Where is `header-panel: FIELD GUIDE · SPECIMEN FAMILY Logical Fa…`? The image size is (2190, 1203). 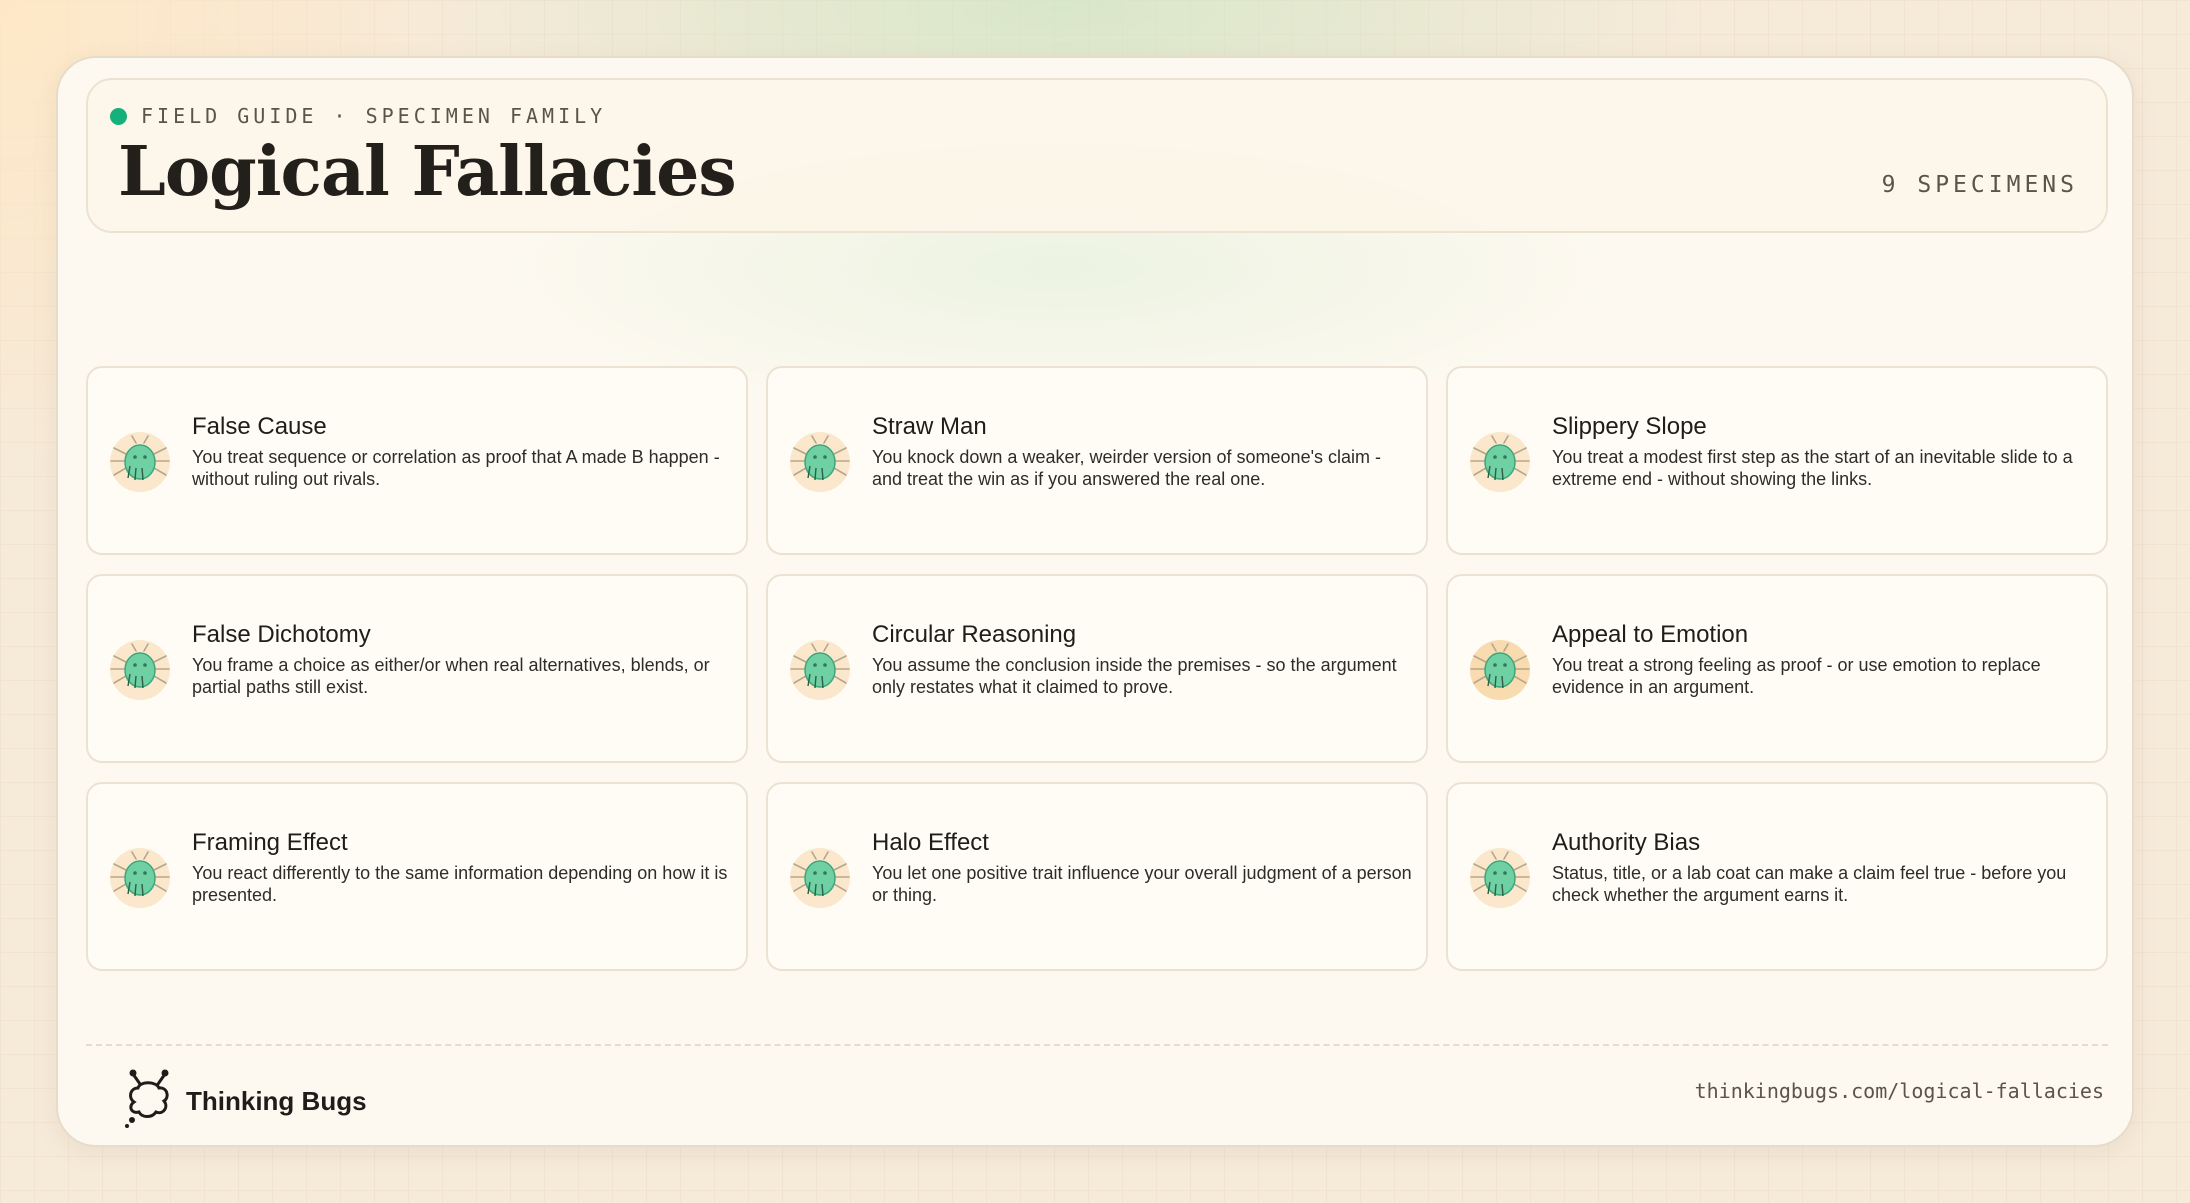
header-panel: FIELD GUIDE · SPECIMEN FAMILY Logical Fa… is located at coordinates (1097, 155).